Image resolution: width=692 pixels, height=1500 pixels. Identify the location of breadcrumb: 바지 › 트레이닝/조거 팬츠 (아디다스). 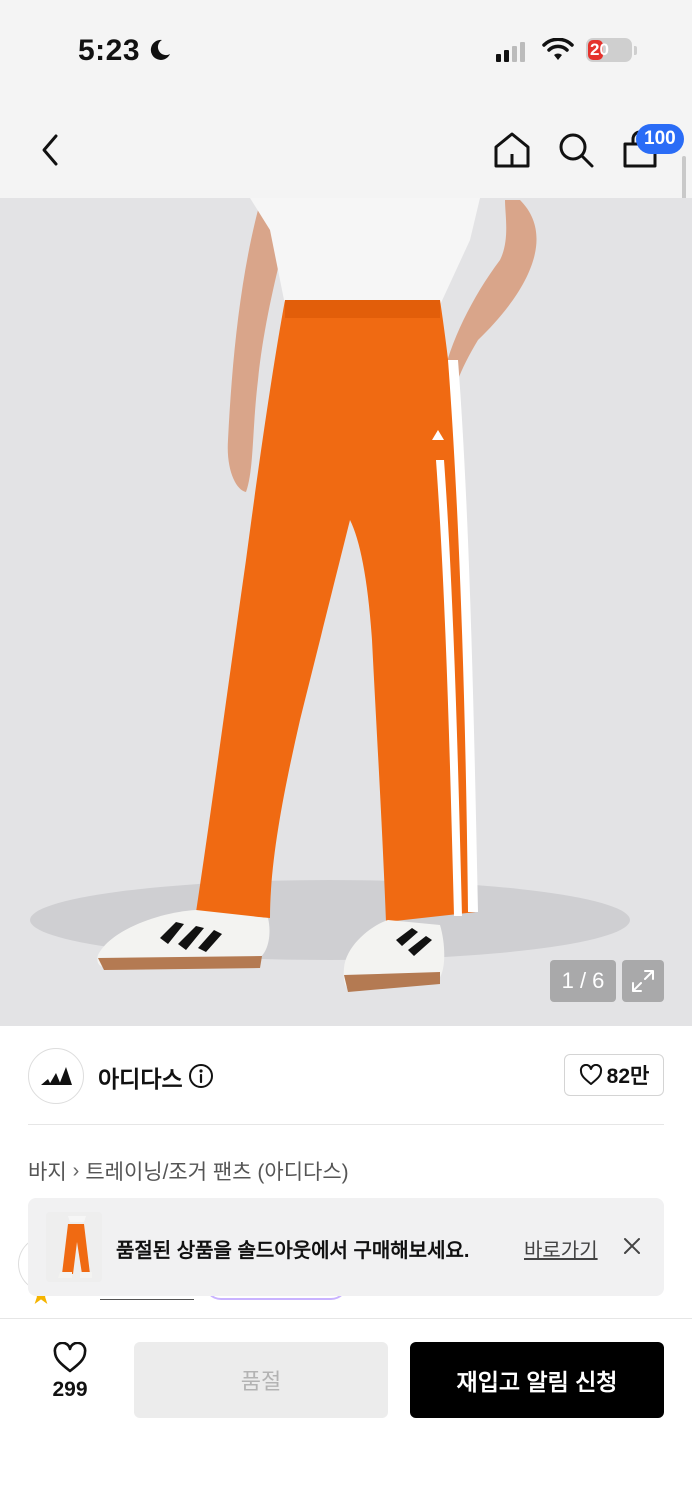
(188, 1171).